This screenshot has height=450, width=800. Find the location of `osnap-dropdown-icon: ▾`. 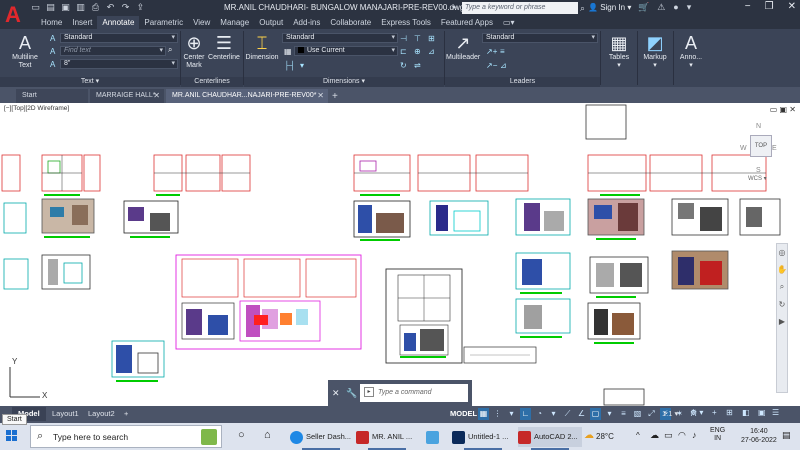

osnap-dropdown-icon: ▾ is located at coordinates (609, 414).